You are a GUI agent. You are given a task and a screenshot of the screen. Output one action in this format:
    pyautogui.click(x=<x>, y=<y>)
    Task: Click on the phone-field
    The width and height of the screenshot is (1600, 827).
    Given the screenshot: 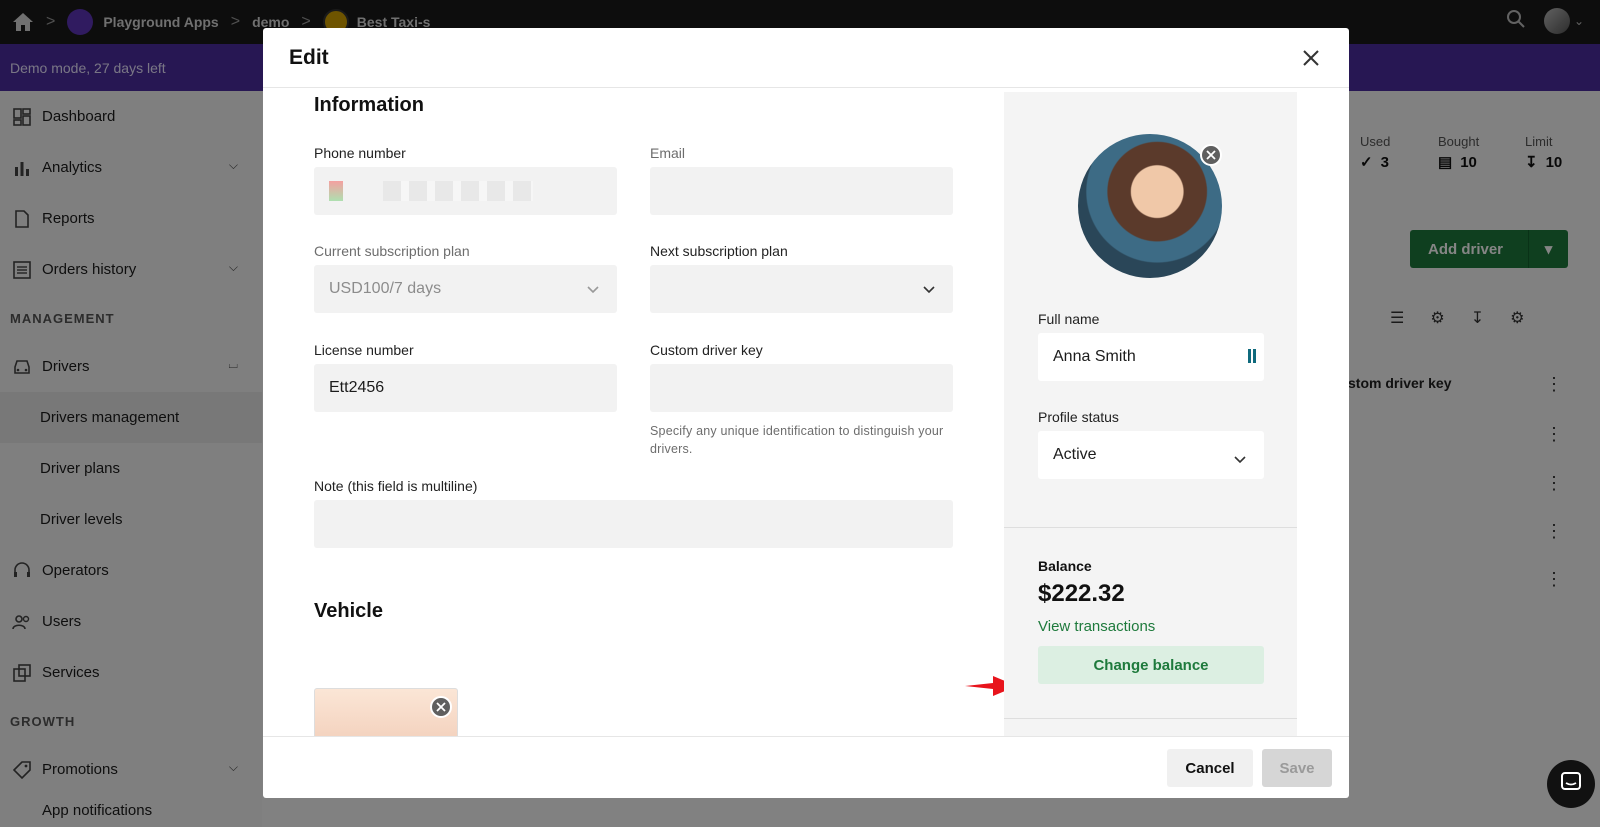 What is the action you would take?
    pyautogui.click(x=465, y=191)
    